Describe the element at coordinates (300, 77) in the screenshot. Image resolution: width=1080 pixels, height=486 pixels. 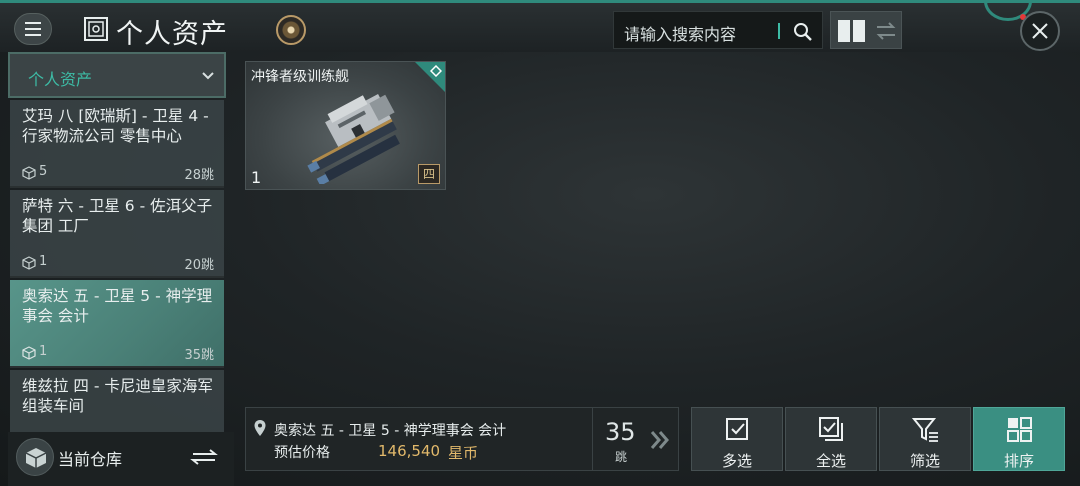
I see `item-name: 冲锋者级训练舰` at that location.